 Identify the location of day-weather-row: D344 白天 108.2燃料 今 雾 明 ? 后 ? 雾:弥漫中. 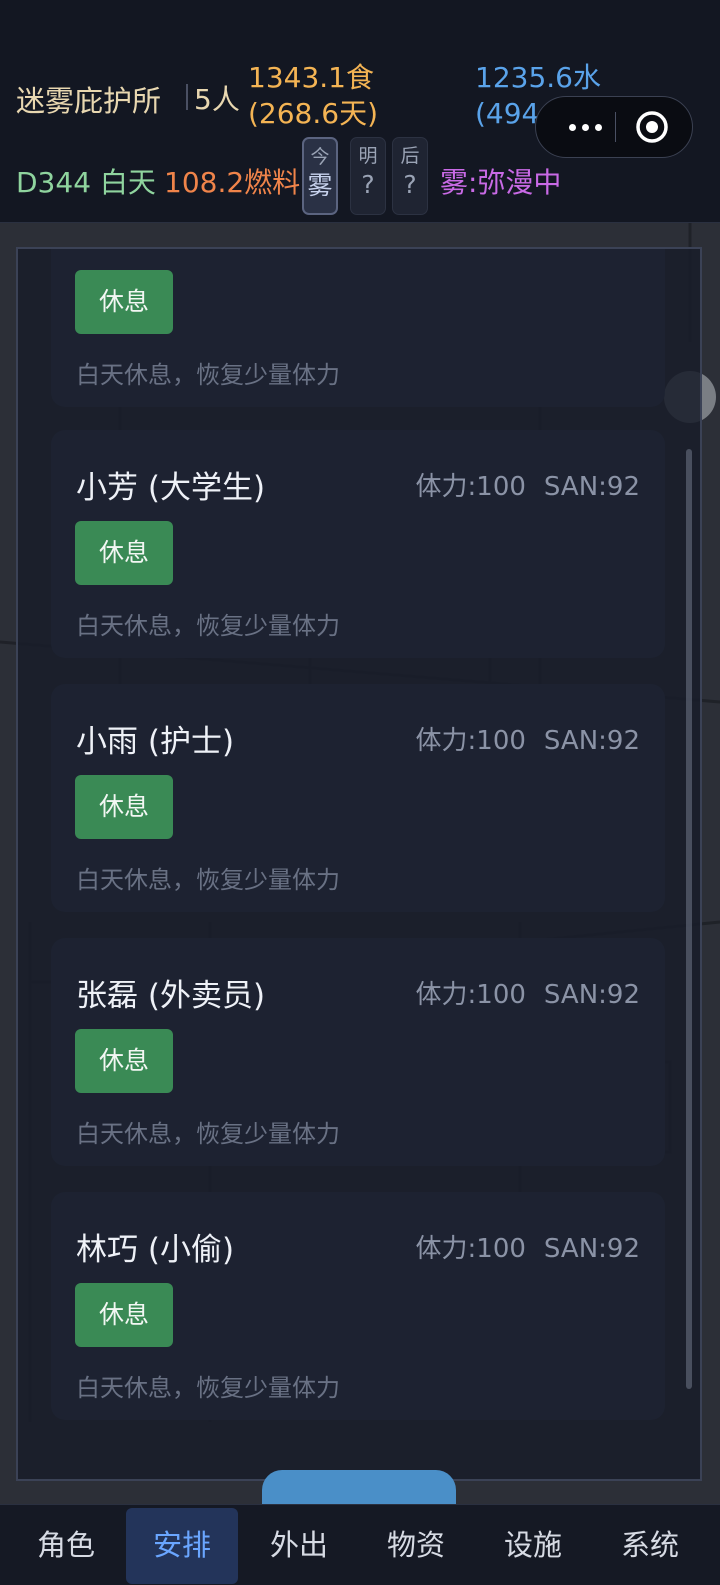
(366, 179).